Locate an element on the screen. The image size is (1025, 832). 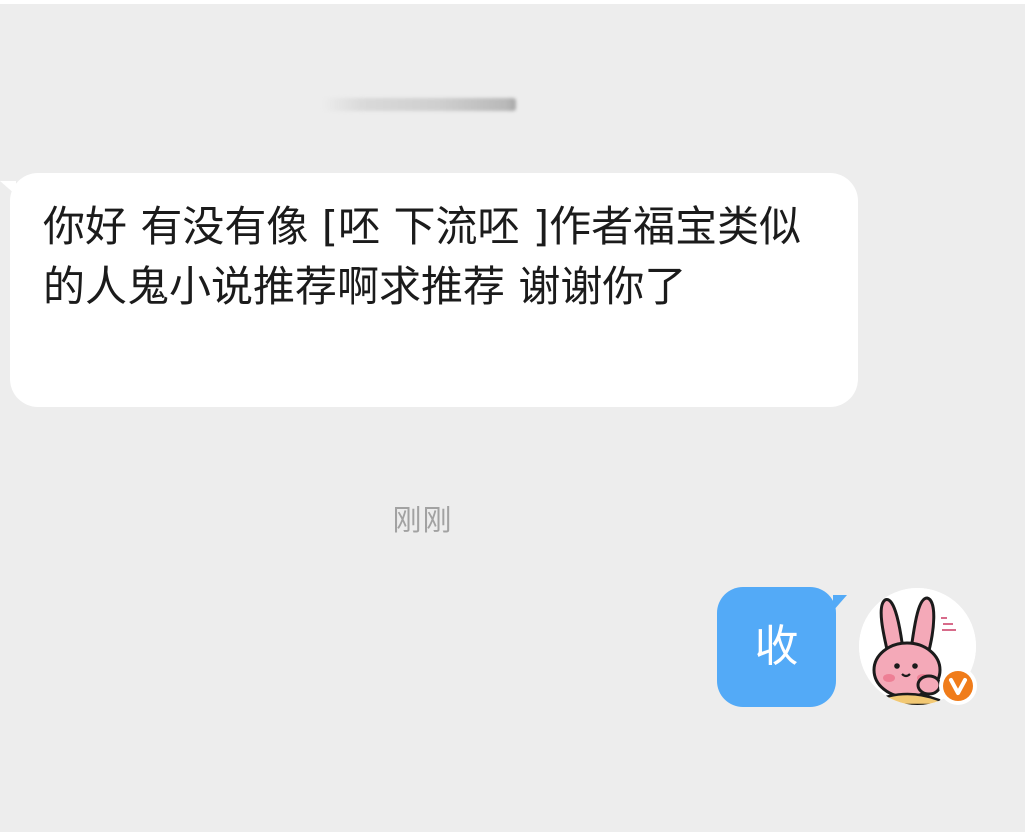
outgoing-message-bubble: 收 is located at coordinates (782, 647).